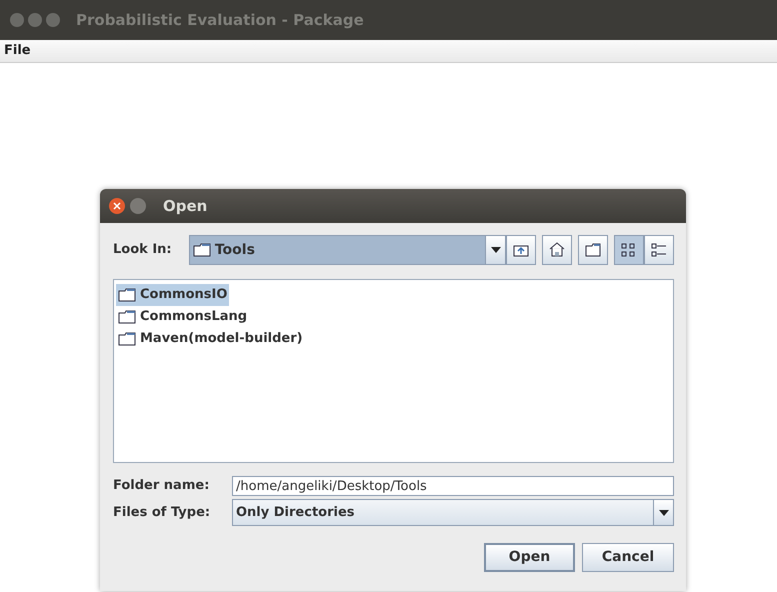 Image resolution: width=777 pixels, height=592 pixels. I want to click on window-title: Probabilistic Evaluation - Package, so click(220, 20).